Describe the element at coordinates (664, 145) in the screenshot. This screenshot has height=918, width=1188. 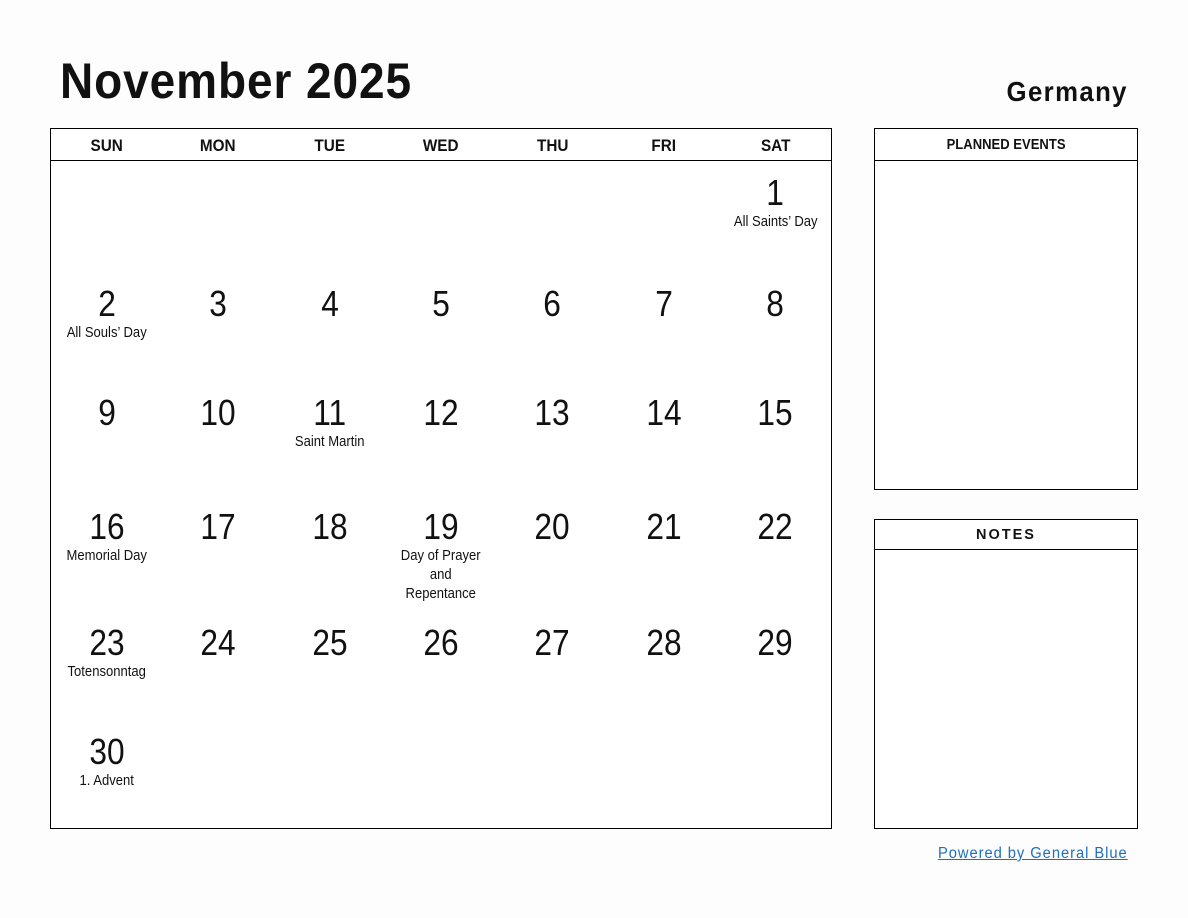
I see `weekday-fri: FRI` at that location.